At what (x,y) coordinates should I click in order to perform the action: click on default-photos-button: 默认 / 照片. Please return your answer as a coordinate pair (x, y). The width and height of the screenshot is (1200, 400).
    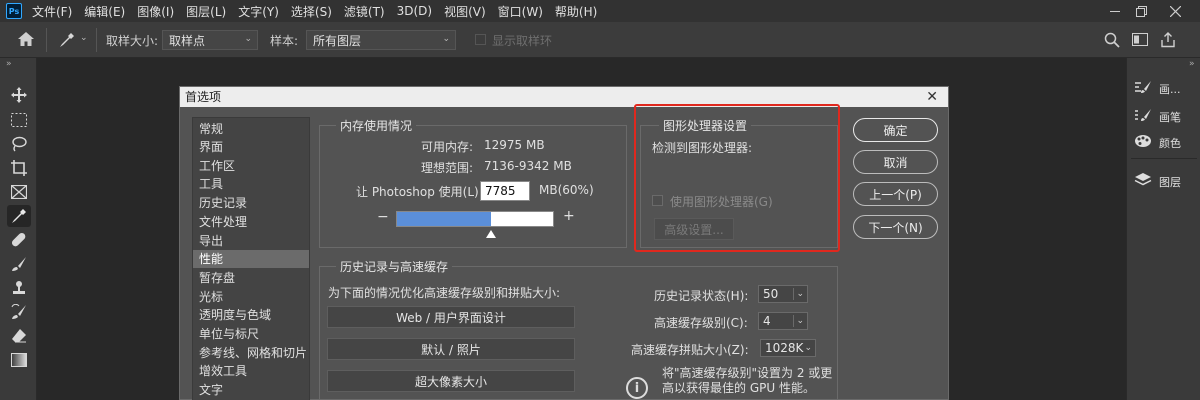
    Looking at the image, I should click on (451, 349).